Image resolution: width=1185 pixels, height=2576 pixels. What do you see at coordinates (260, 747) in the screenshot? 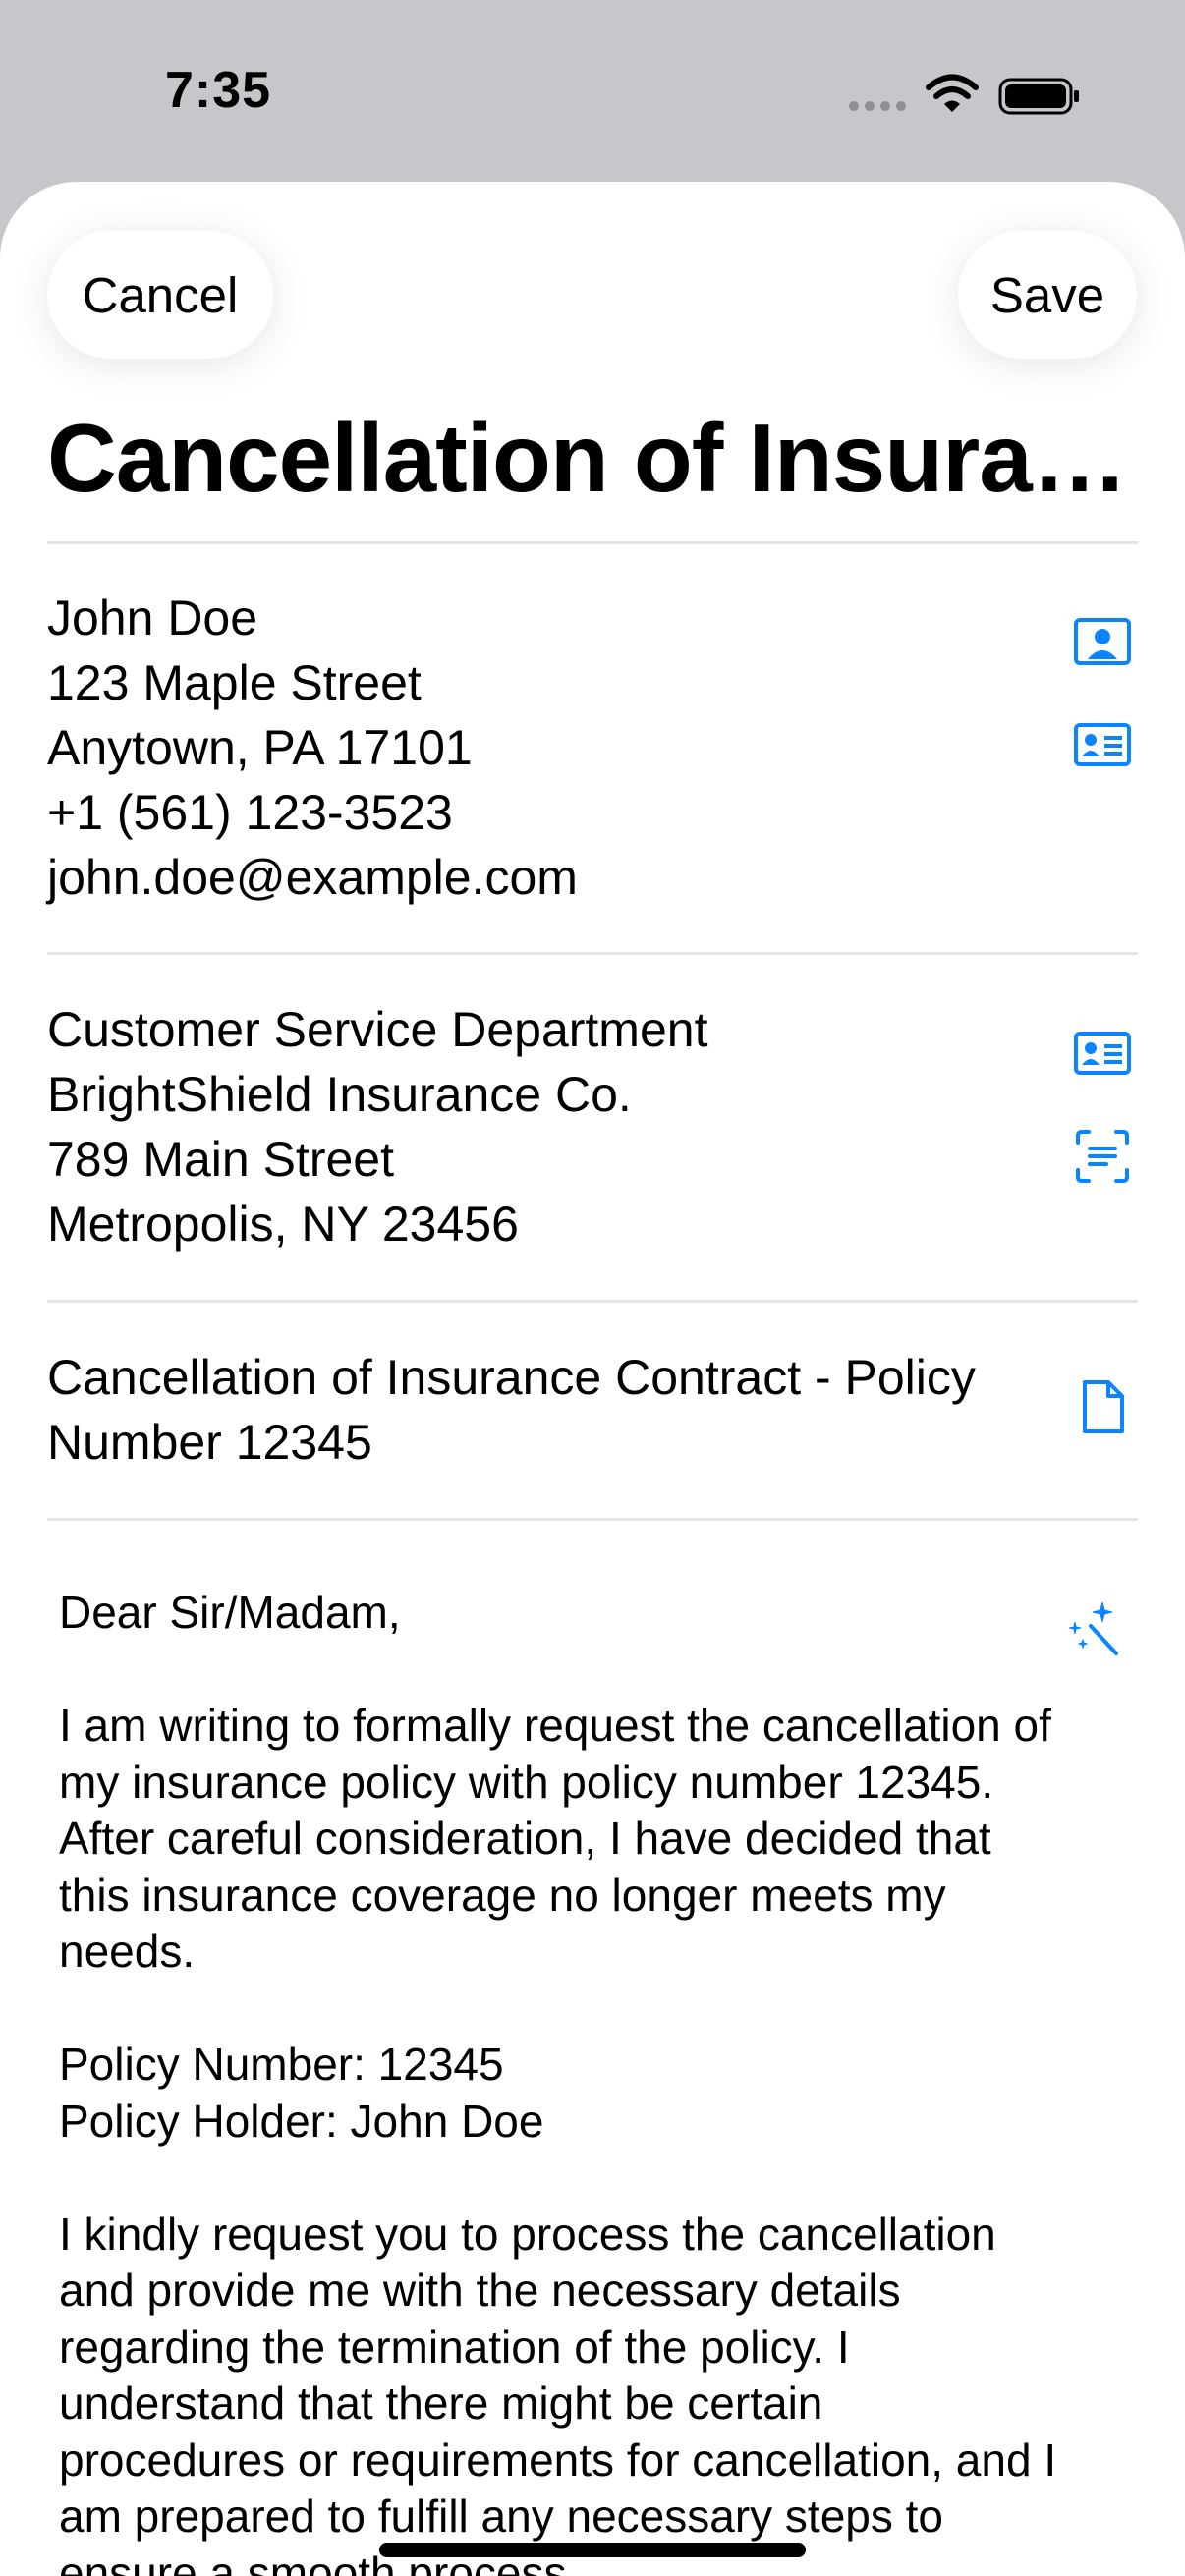
I see `sender-city: Anytown, PA 17101` at bounding box center [260, 747].